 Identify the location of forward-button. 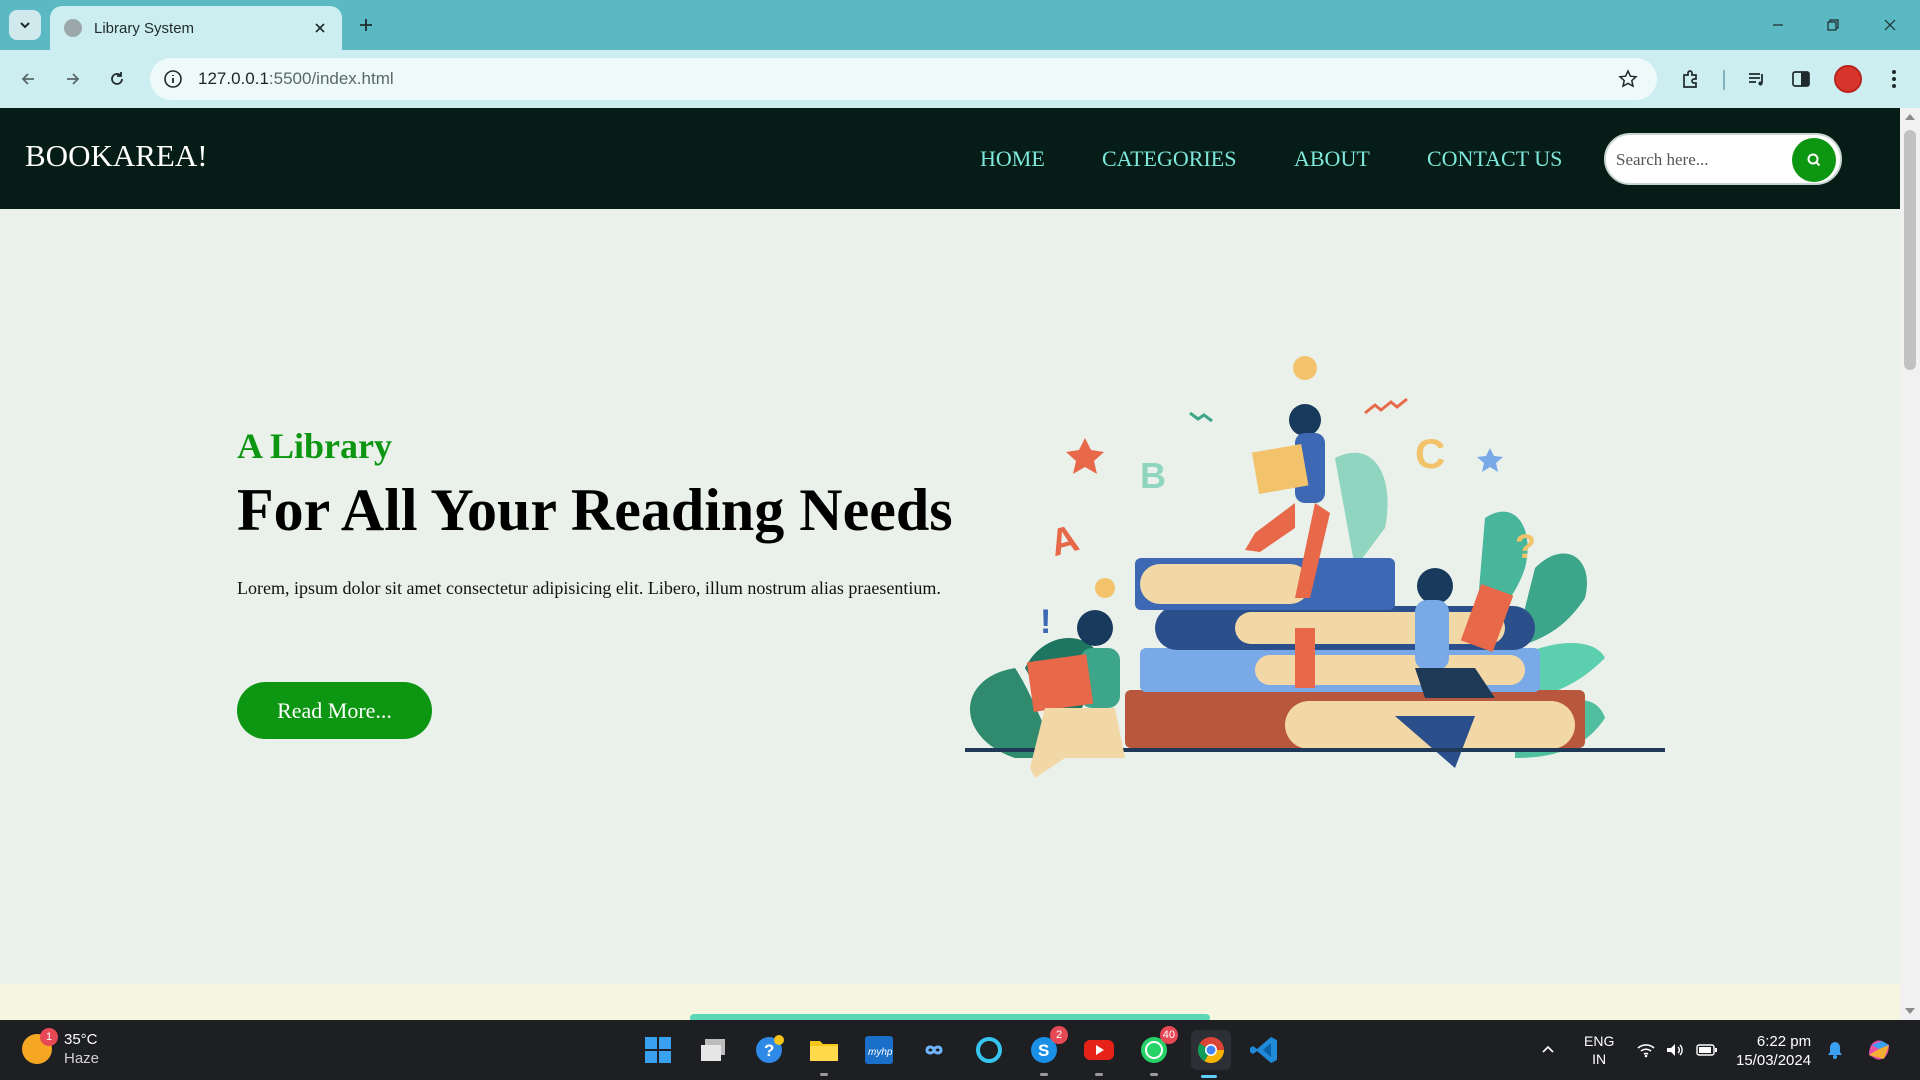
(73, 79).